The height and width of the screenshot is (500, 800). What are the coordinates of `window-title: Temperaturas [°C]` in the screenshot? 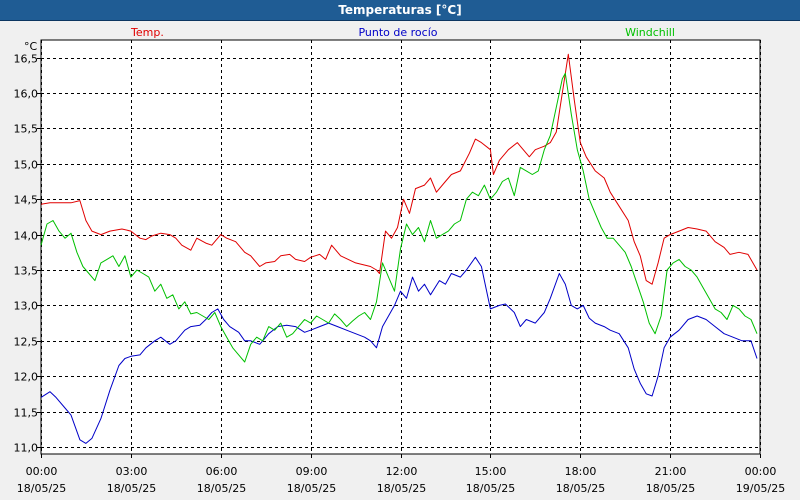 It's located at (400, 10).